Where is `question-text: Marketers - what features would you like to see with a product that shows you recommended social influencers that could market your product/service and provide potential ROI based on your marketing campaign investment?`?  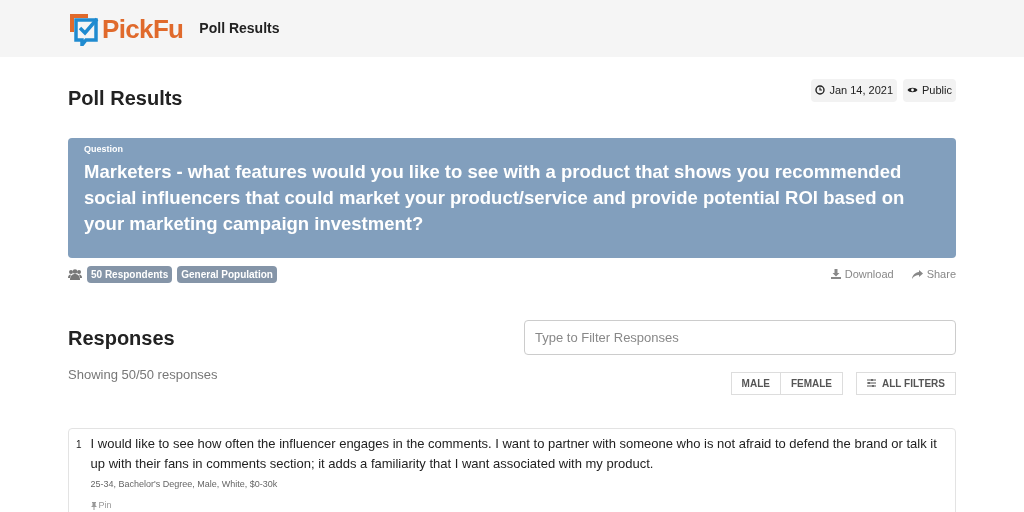
question-text: Marketers - what features would you like to see with a product that shows you recommended social influencers that could market your product/service and provide potential ROI based on your marketing campaign investment? is located at coordinates (495, 197).